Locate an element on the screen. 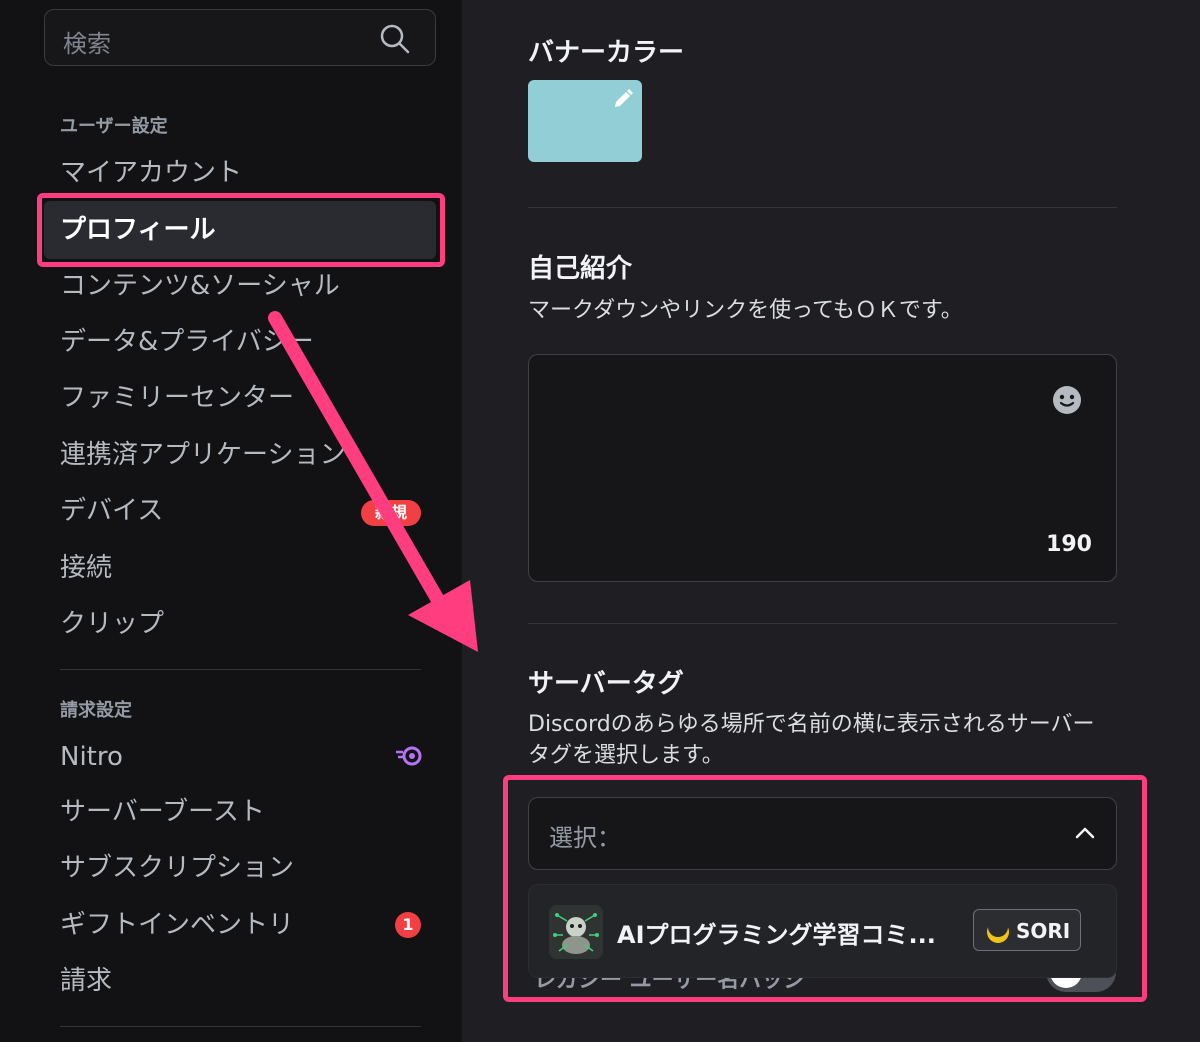 This screenshot has width=1200, height=1042. annotation-arrow is located at coordinates (373, 481).